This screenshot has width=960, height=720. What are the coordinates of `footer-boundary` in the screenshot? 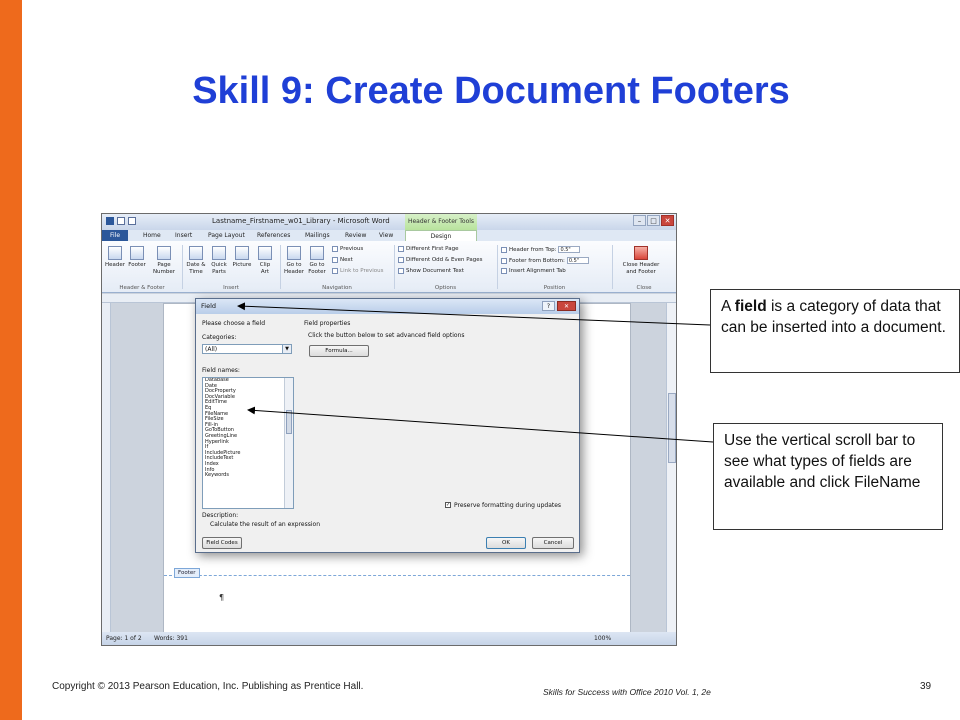 It's located at (397, 575).